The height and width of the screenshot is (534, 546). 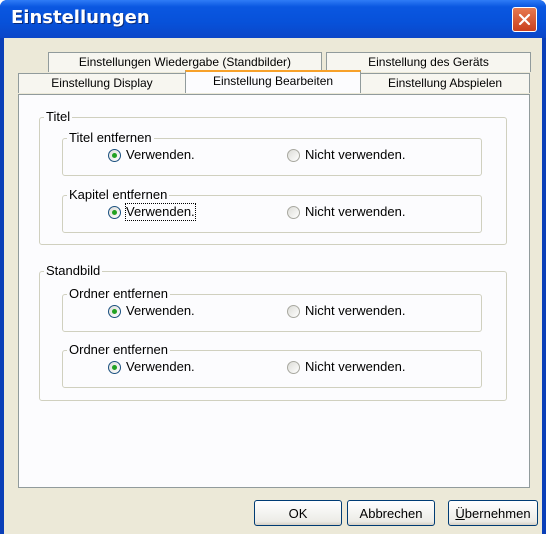 I want to click on button-label: OK, so click(x=298, y=513).